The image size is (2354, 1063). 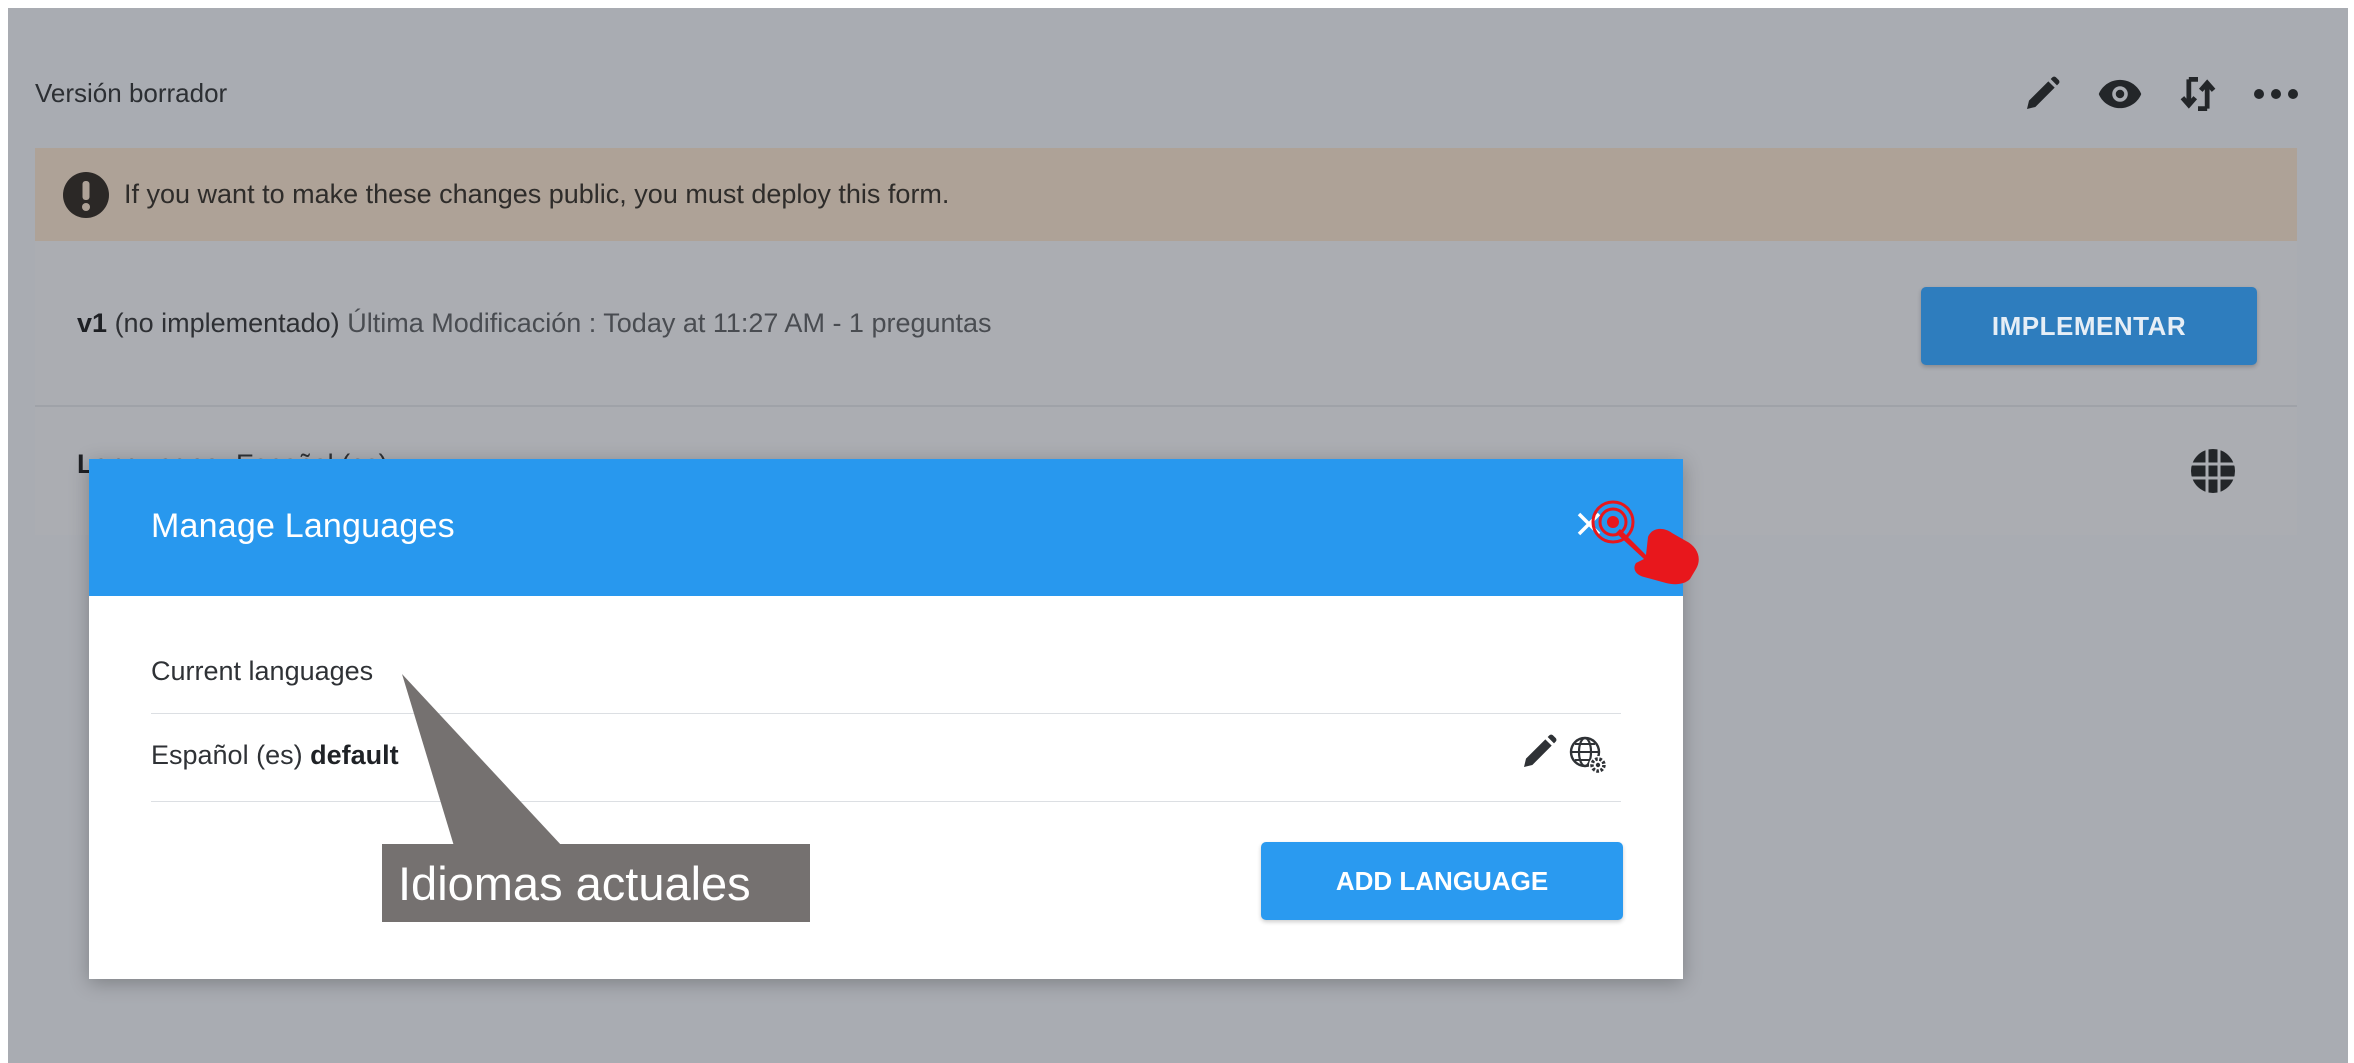 I want to click on click-hand-cursor-icon, so click(x=1647, y=542).